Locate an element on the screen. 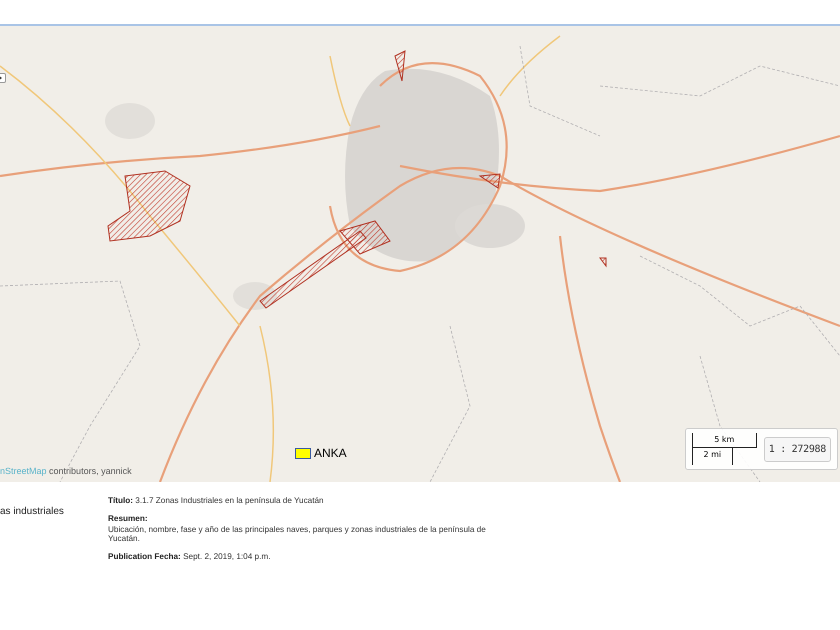 The height and width of the screenshot is (630, 840). legend-label: ANKA is located at coordinates (330, 453).